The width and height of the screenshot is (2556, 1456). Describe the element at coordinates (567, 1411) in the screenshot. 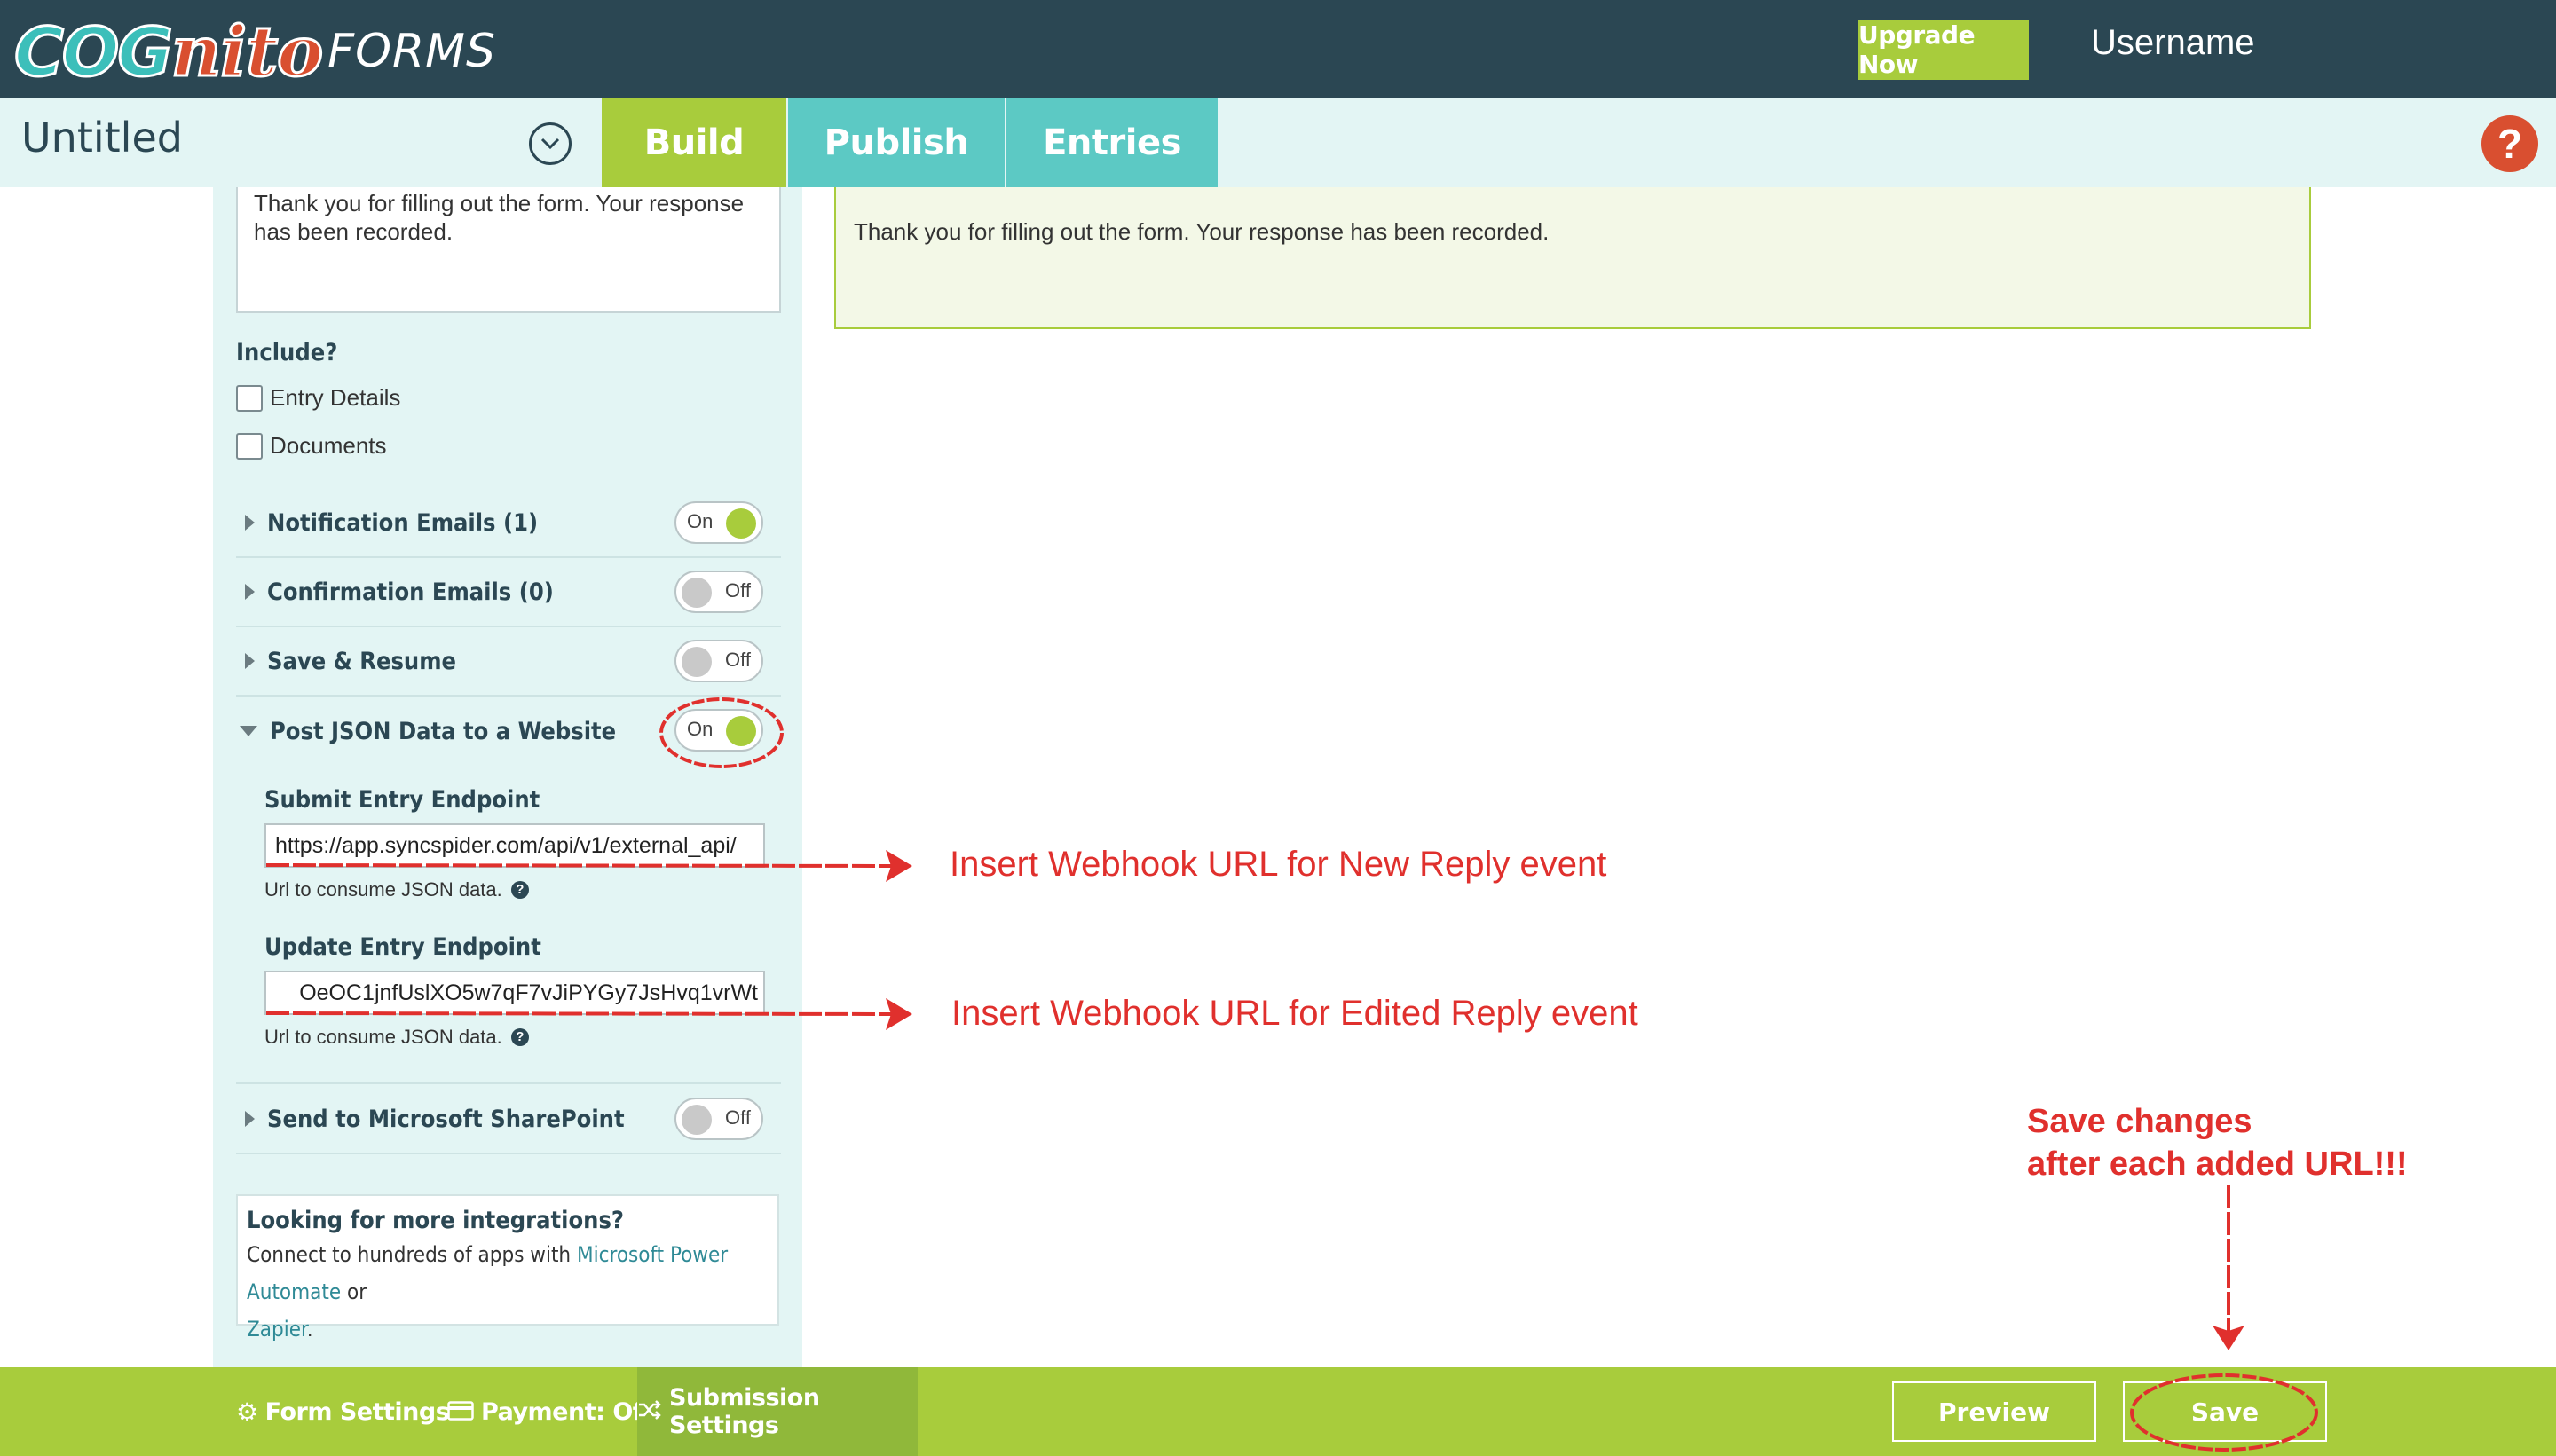

I see `payment-label: Payment: Off` at that location.